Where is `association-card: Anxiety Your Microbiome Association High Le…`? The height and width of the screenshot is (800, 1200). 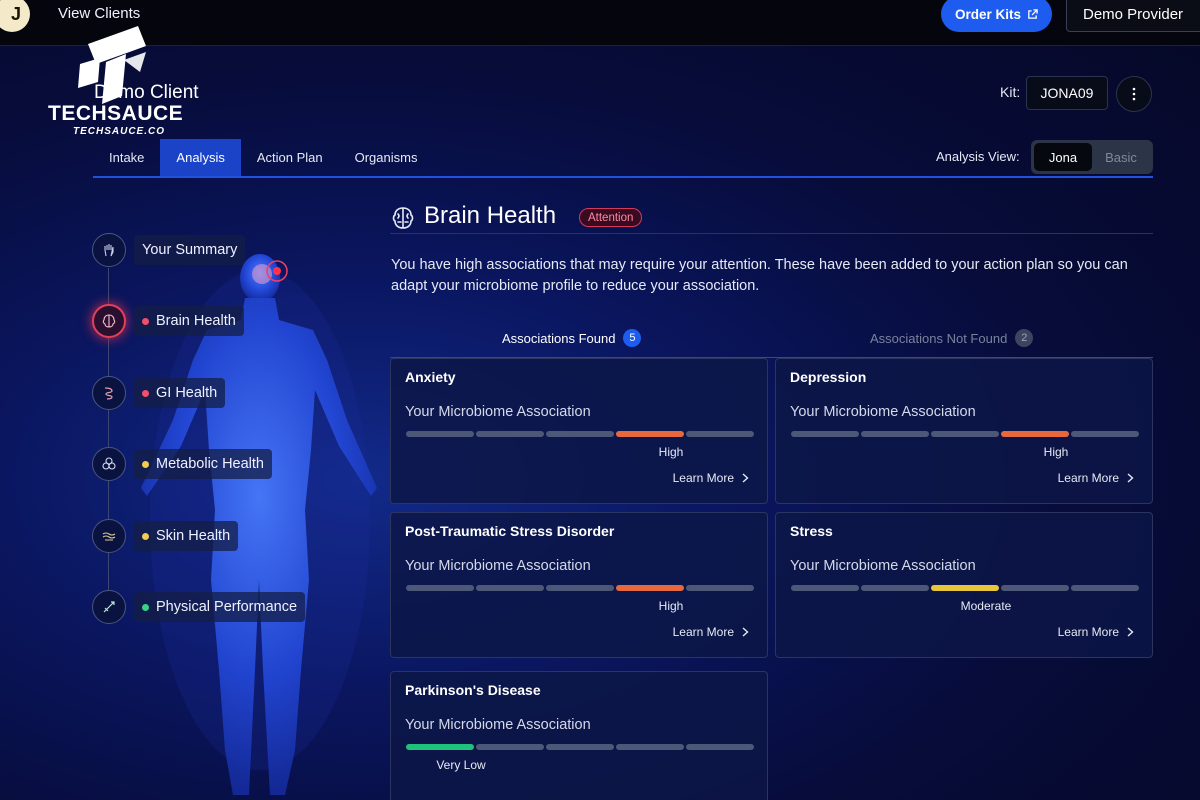 association-card: Anxiety Your Microbiome Association High Le… is located at coordinates (579, 431).